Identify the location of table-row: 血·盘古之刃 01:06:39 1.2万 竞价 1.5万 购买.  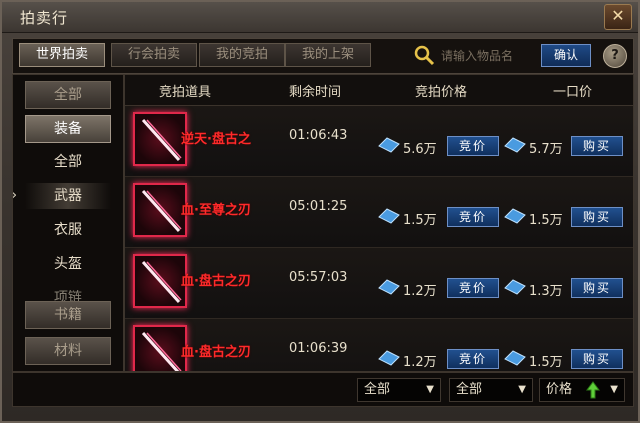
(379, 345).